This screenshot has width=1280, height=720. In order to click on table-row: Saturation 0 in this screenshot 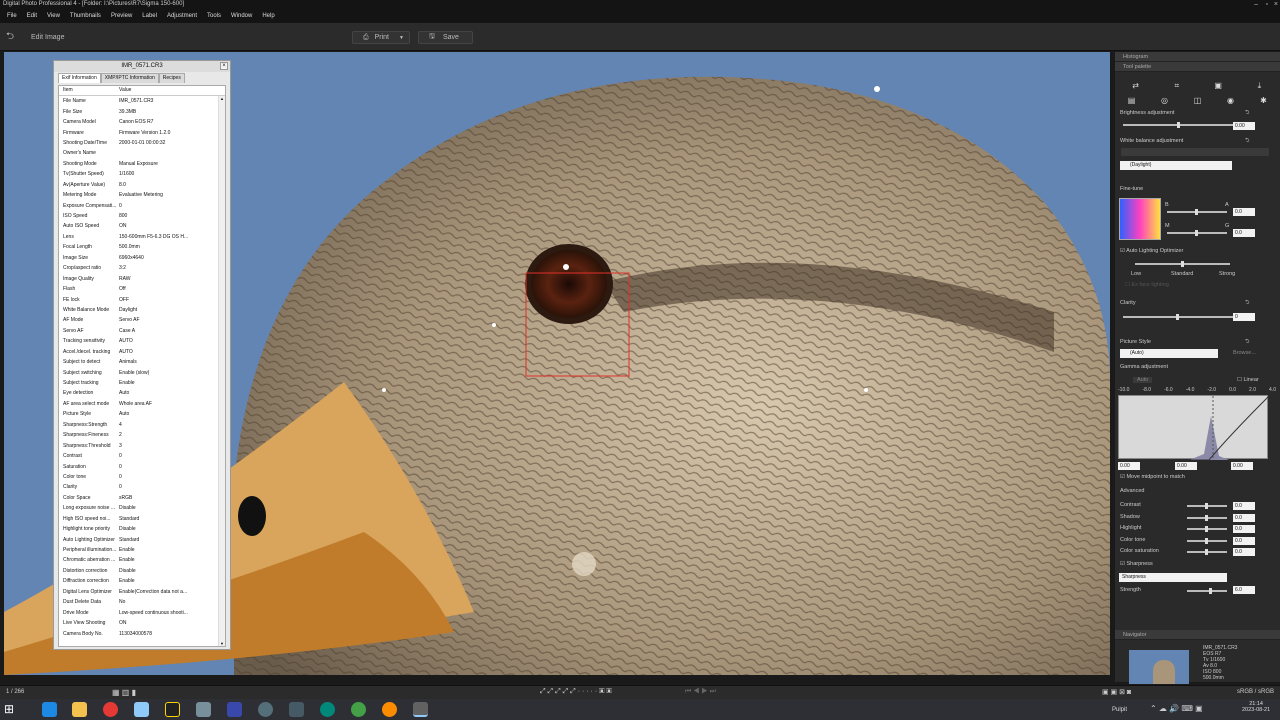, I will do `click(142, 466)`.